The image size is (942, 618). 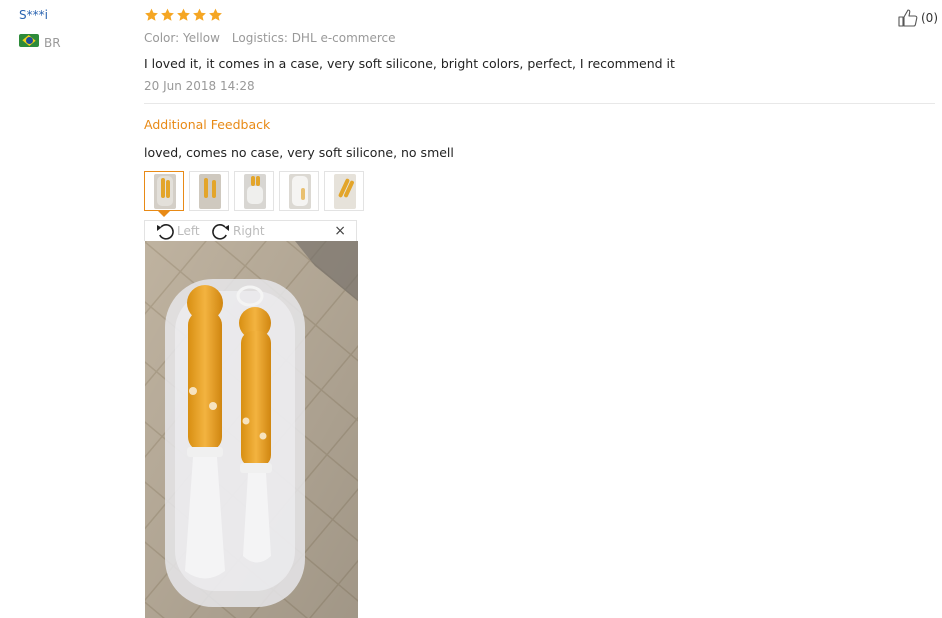 I want to click on active-thumbnail-caret, so click(x=164, y=214).